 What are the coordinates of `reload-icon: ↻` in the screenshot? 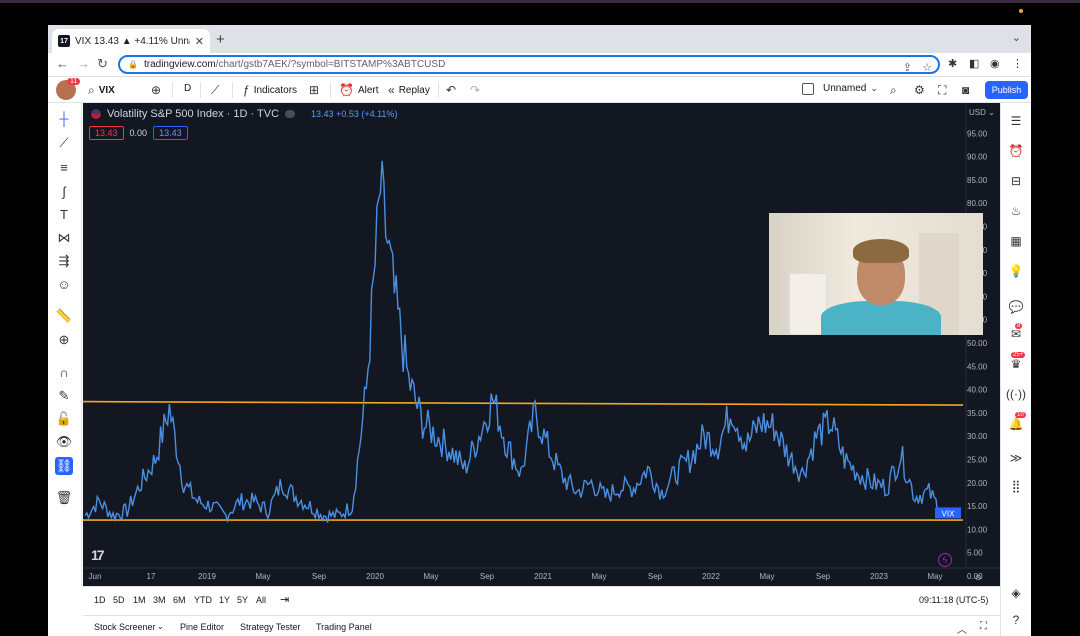 It's located at (102, 64).